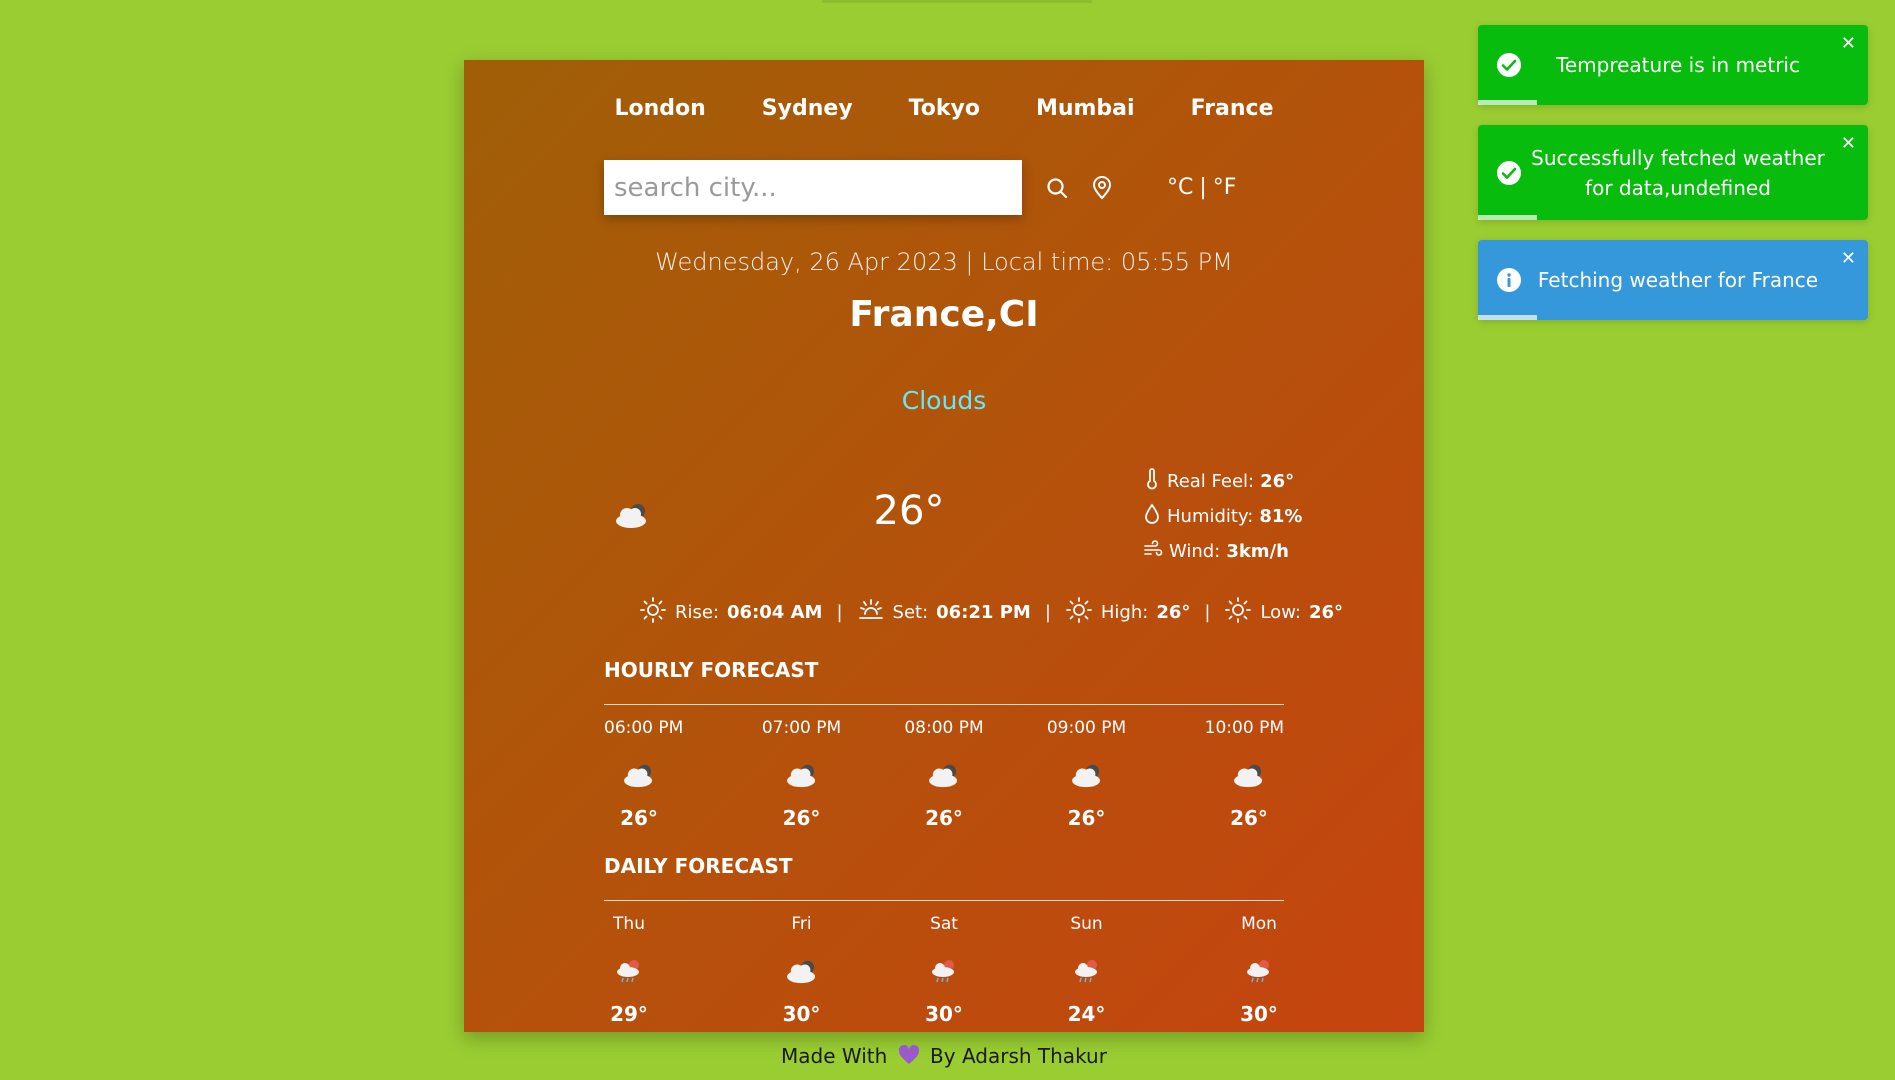 The width and height of the screenshot is (1895, 1080). Describe the element at coordinates (1281, 516) in the screenshot. I see `humidity-value: 81%` at that location.